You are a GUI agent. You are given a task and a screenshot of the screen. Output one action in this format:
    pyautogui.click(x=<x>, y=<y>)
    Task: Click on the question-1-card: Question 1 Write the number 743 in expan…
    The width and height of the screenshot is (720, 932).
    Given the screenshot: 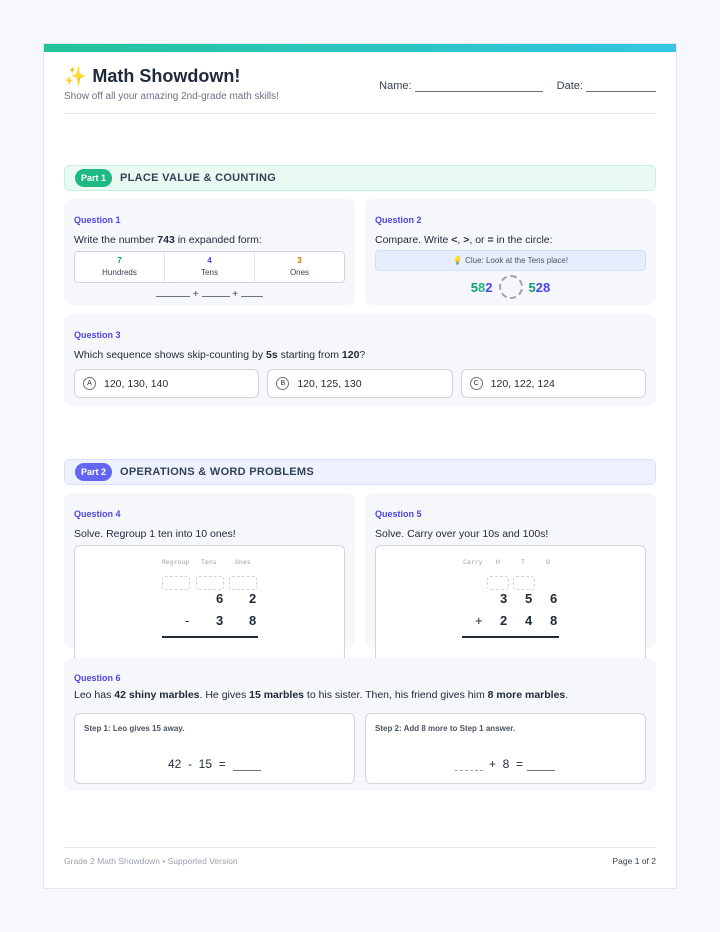 What is the action you would take?
    pyautogui.click(x=209, y=252)
    